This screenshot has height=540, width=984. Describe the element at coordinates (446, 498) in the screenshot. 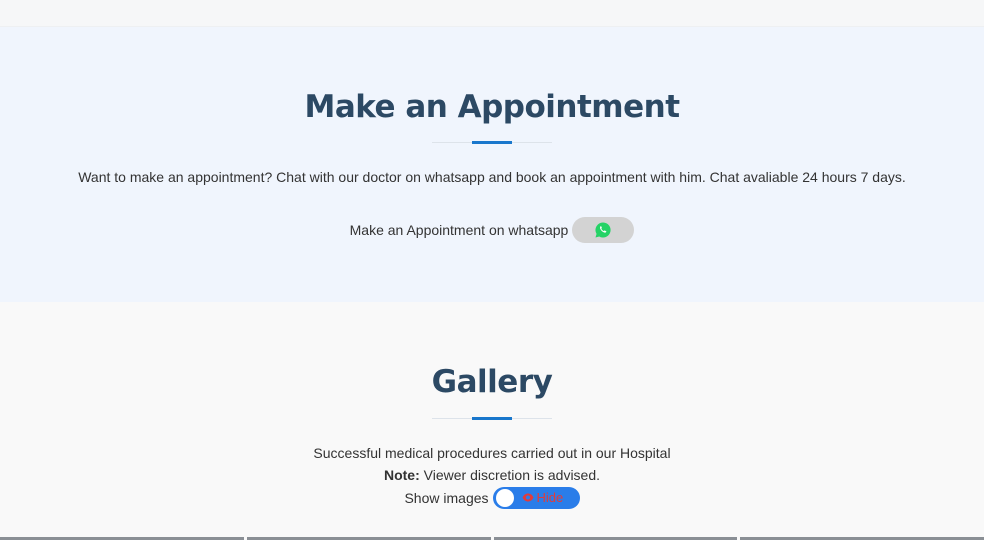

I see `show-images-label: Show images` at that location.